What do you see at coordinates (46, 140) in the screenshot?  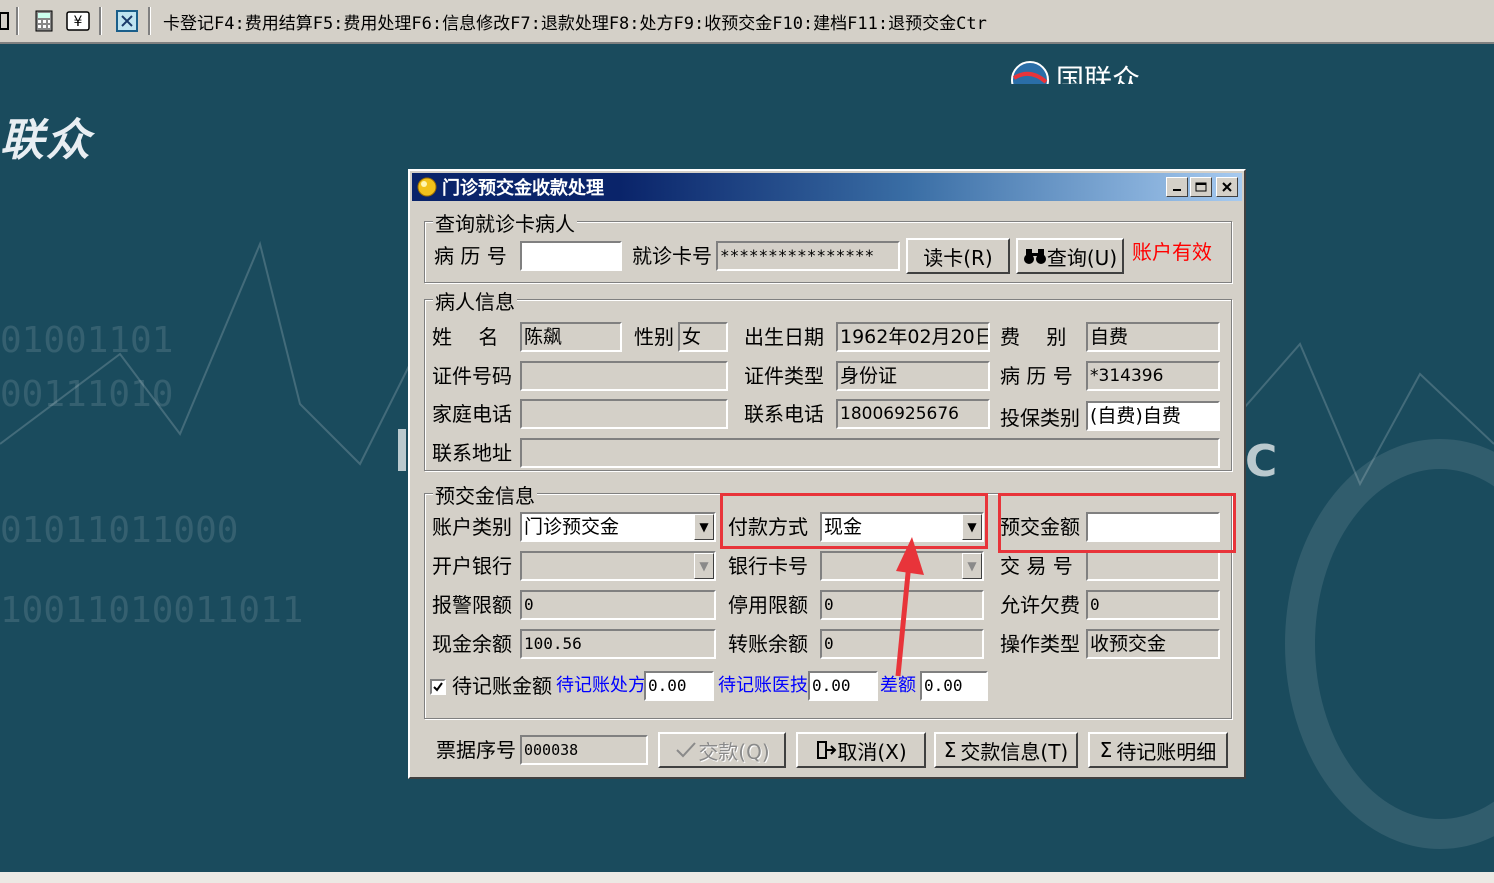 I see `brand-logo: 联众` at bounding box center [46, 140].